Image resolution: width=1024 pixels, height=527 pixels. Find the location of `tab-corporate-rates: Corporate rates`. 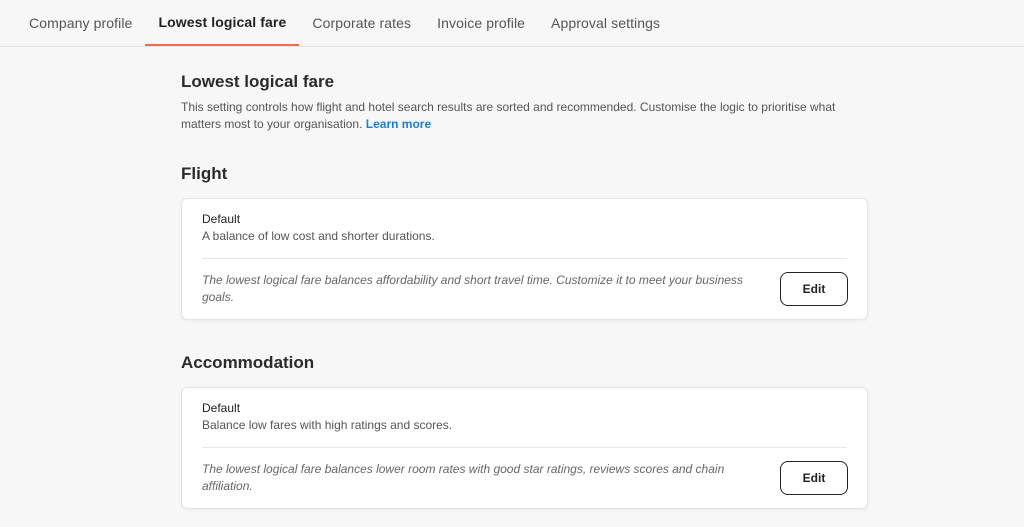

tab-corporate-rates: Corporate rates is located at coordinates (361, 23).